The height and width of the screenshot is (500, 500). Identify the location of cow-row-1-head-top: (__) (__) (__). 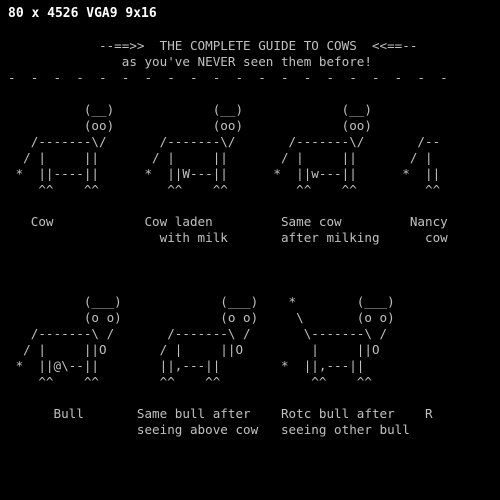
(190, 109).